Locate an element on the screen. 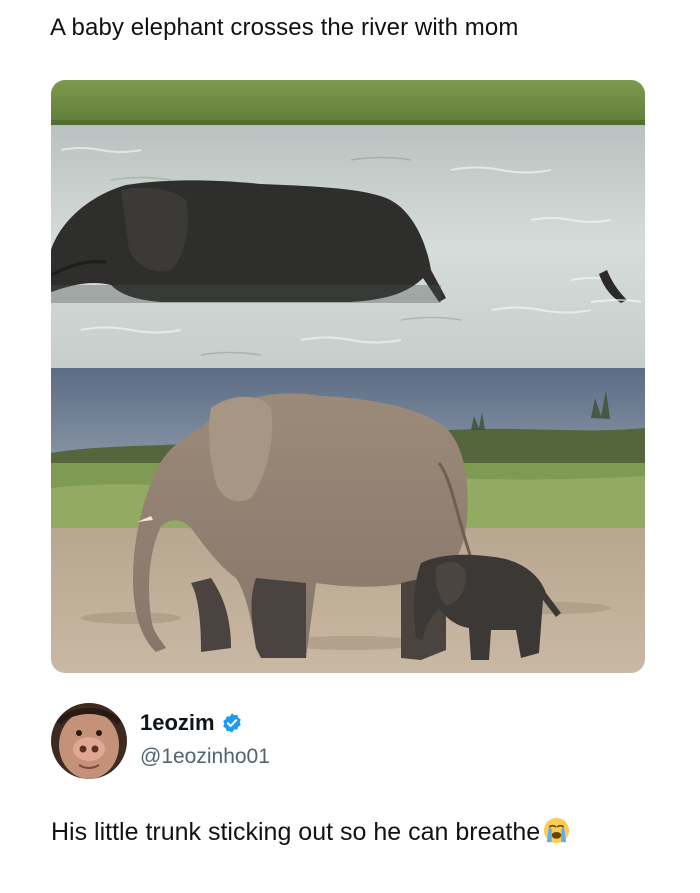 The image size is (700, 893). avatar is located at coordinates (89, 741).